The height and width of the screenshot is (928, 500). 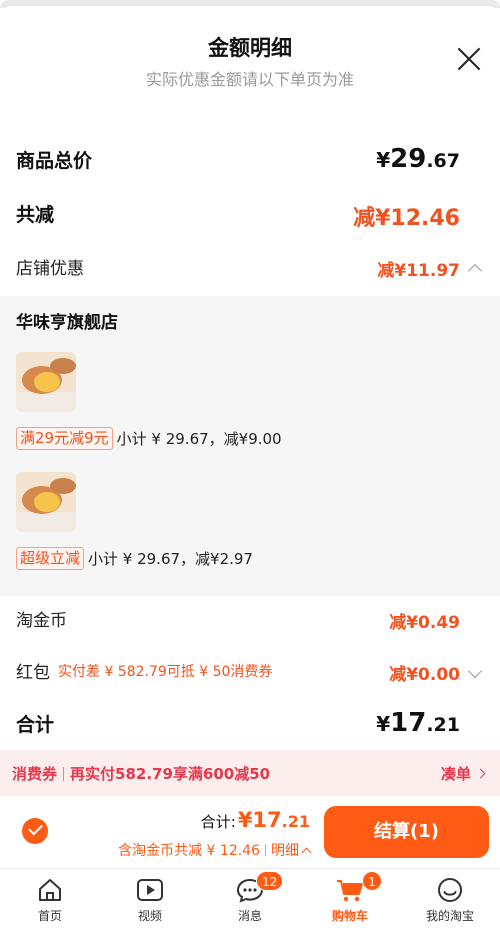 What do you see at coordinates (54, 161) in the screenshot?
I see `goods-total-label: 商品总价` at bounding box center [54, 161].